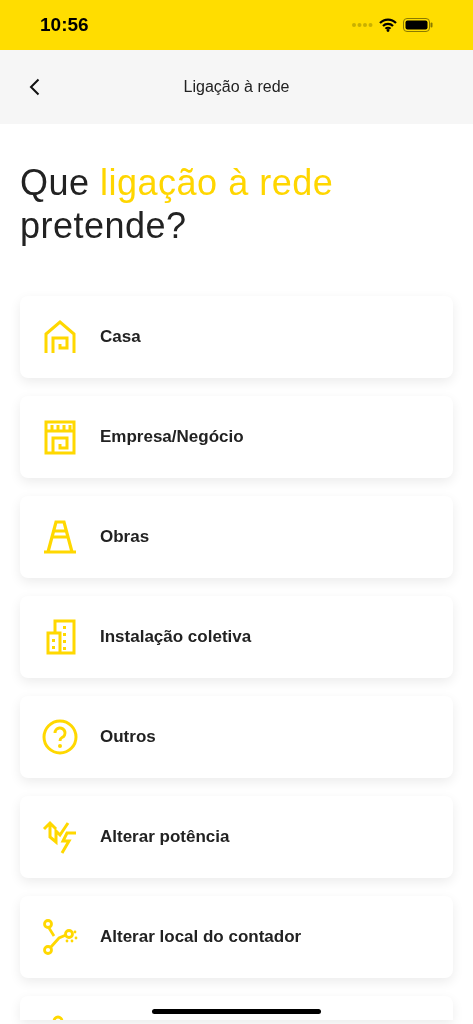 The image size is (473, 1024). I want to click on page-heading: Que ligação à rede pretende?, so click(177, 204).